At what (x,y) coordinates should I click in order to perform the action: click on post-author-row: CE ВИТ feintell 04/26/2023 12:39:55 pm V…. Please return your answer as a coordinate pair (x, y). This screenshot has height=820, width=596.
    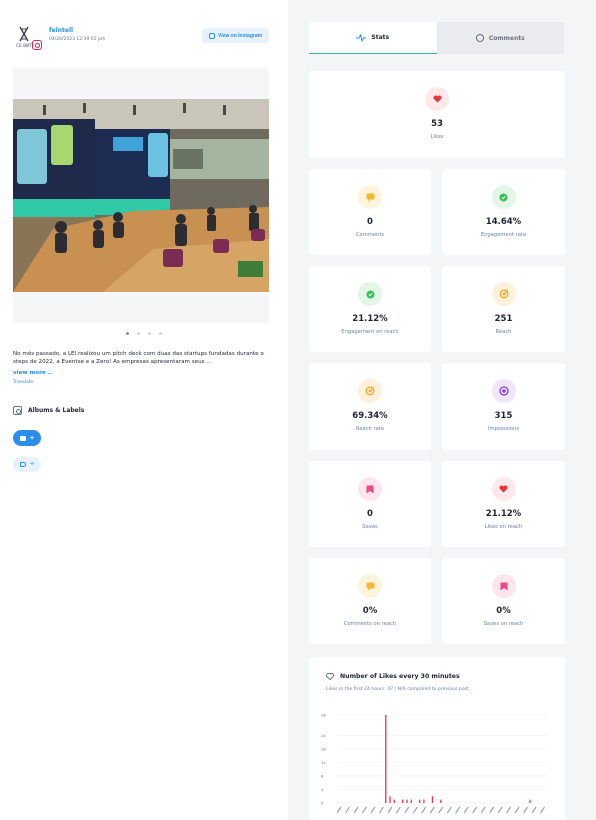
    Looking at the image, I should click on (141, 40).